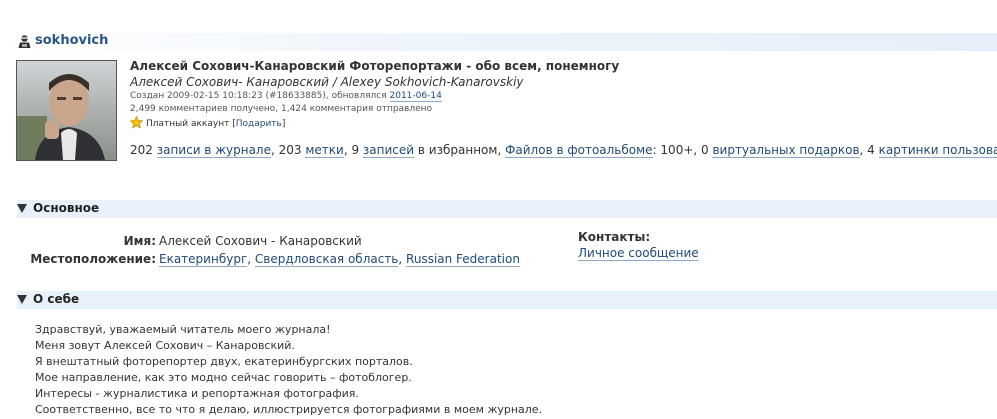  I want to click on name-value: Алексей Сохович - Канаровский, so click(260, 241).